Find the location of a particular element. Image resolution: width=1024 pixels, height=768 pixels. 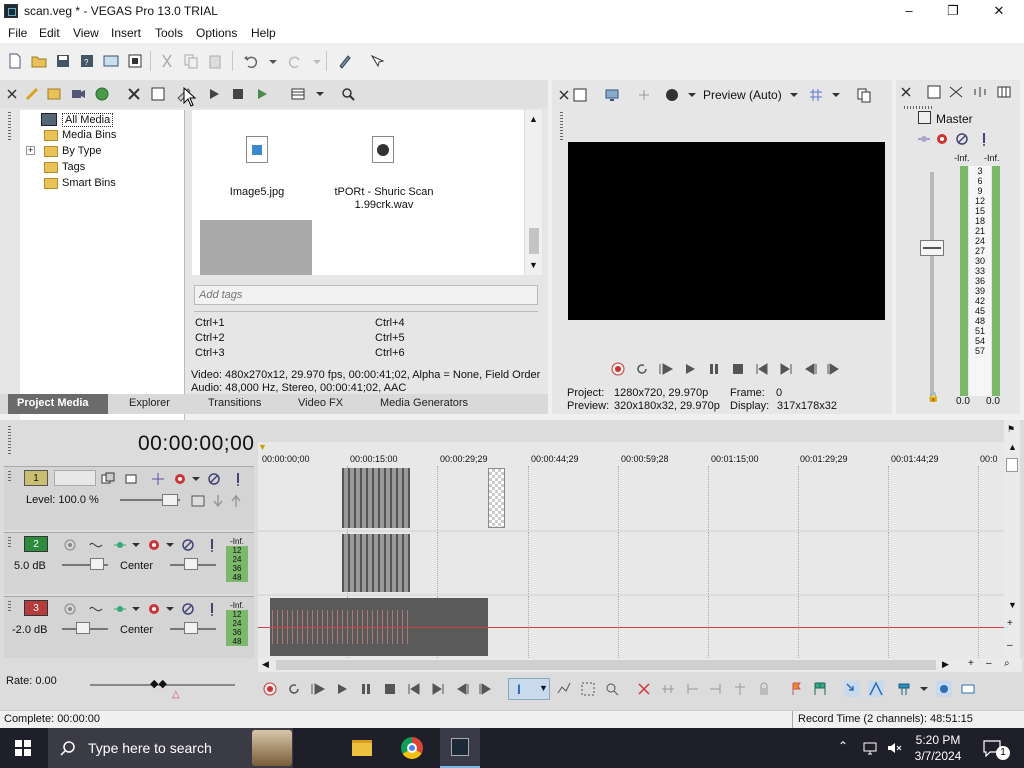

compositing-mode-icon is located at coordinates (108, 479).